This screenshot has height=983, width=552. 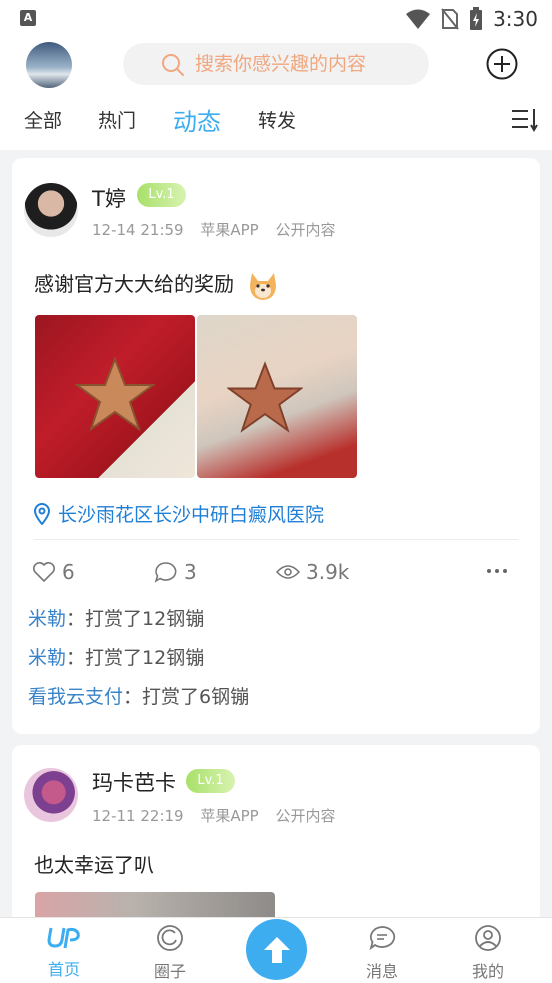 I want to click on more-options-icon, so click(x=497, y=571).